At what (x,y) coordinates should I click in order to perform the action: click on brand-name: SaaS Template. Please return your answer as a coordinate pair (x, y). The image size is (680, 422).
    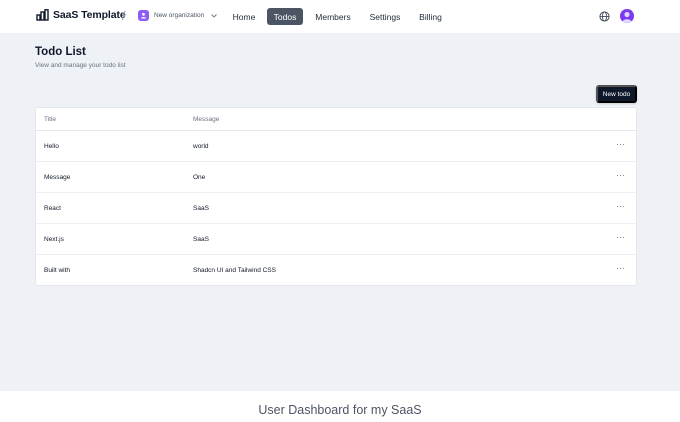
    Looking at the image, I should click on (89, 15).